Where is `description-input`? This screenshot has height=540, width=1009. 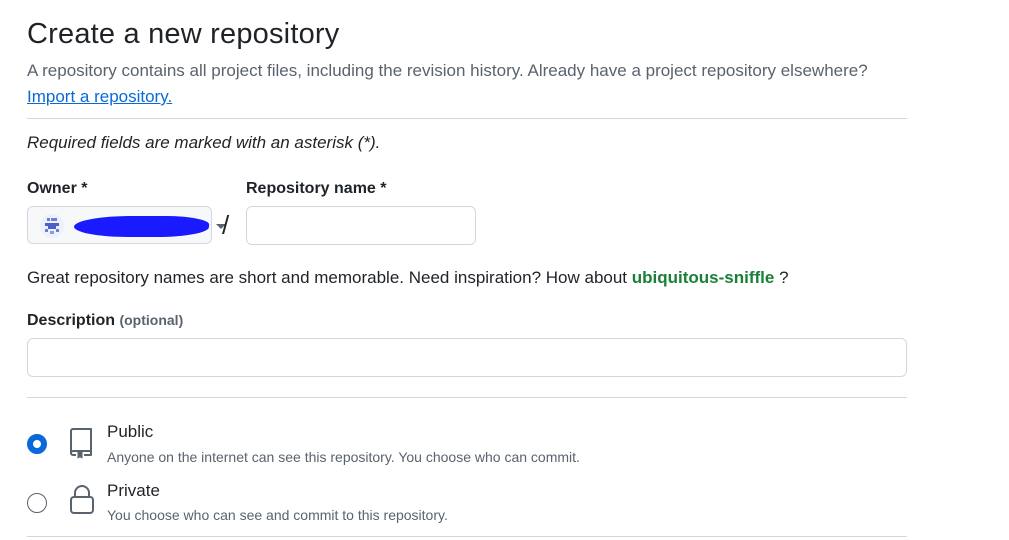 description-input is located at coordinates (467, 357).